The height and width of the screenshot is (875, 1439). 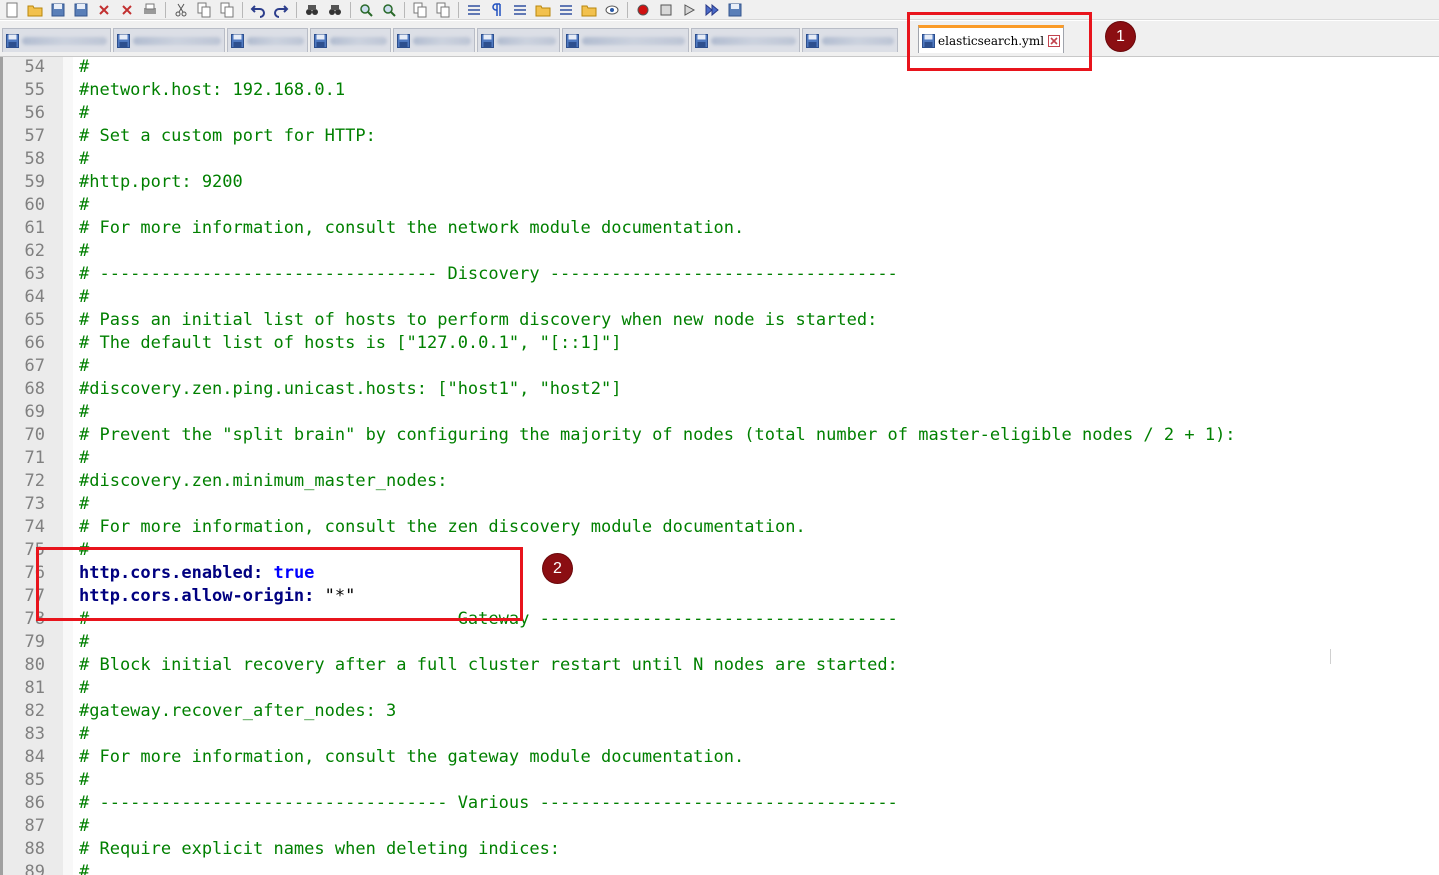 I want to click on line-number: 86, so click(x=34, y=803).